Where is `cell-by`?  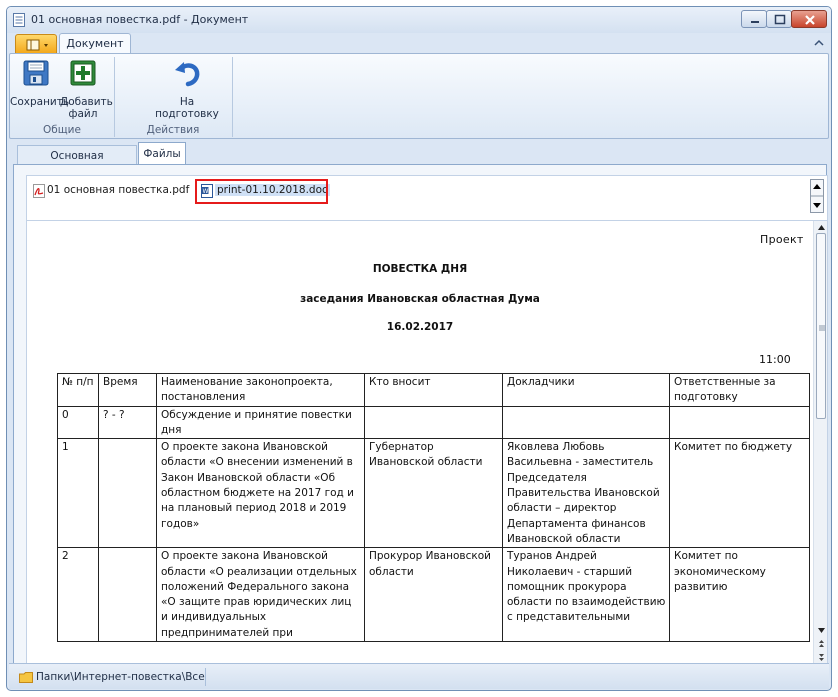
cell-by is located at coordinates (433, 422).